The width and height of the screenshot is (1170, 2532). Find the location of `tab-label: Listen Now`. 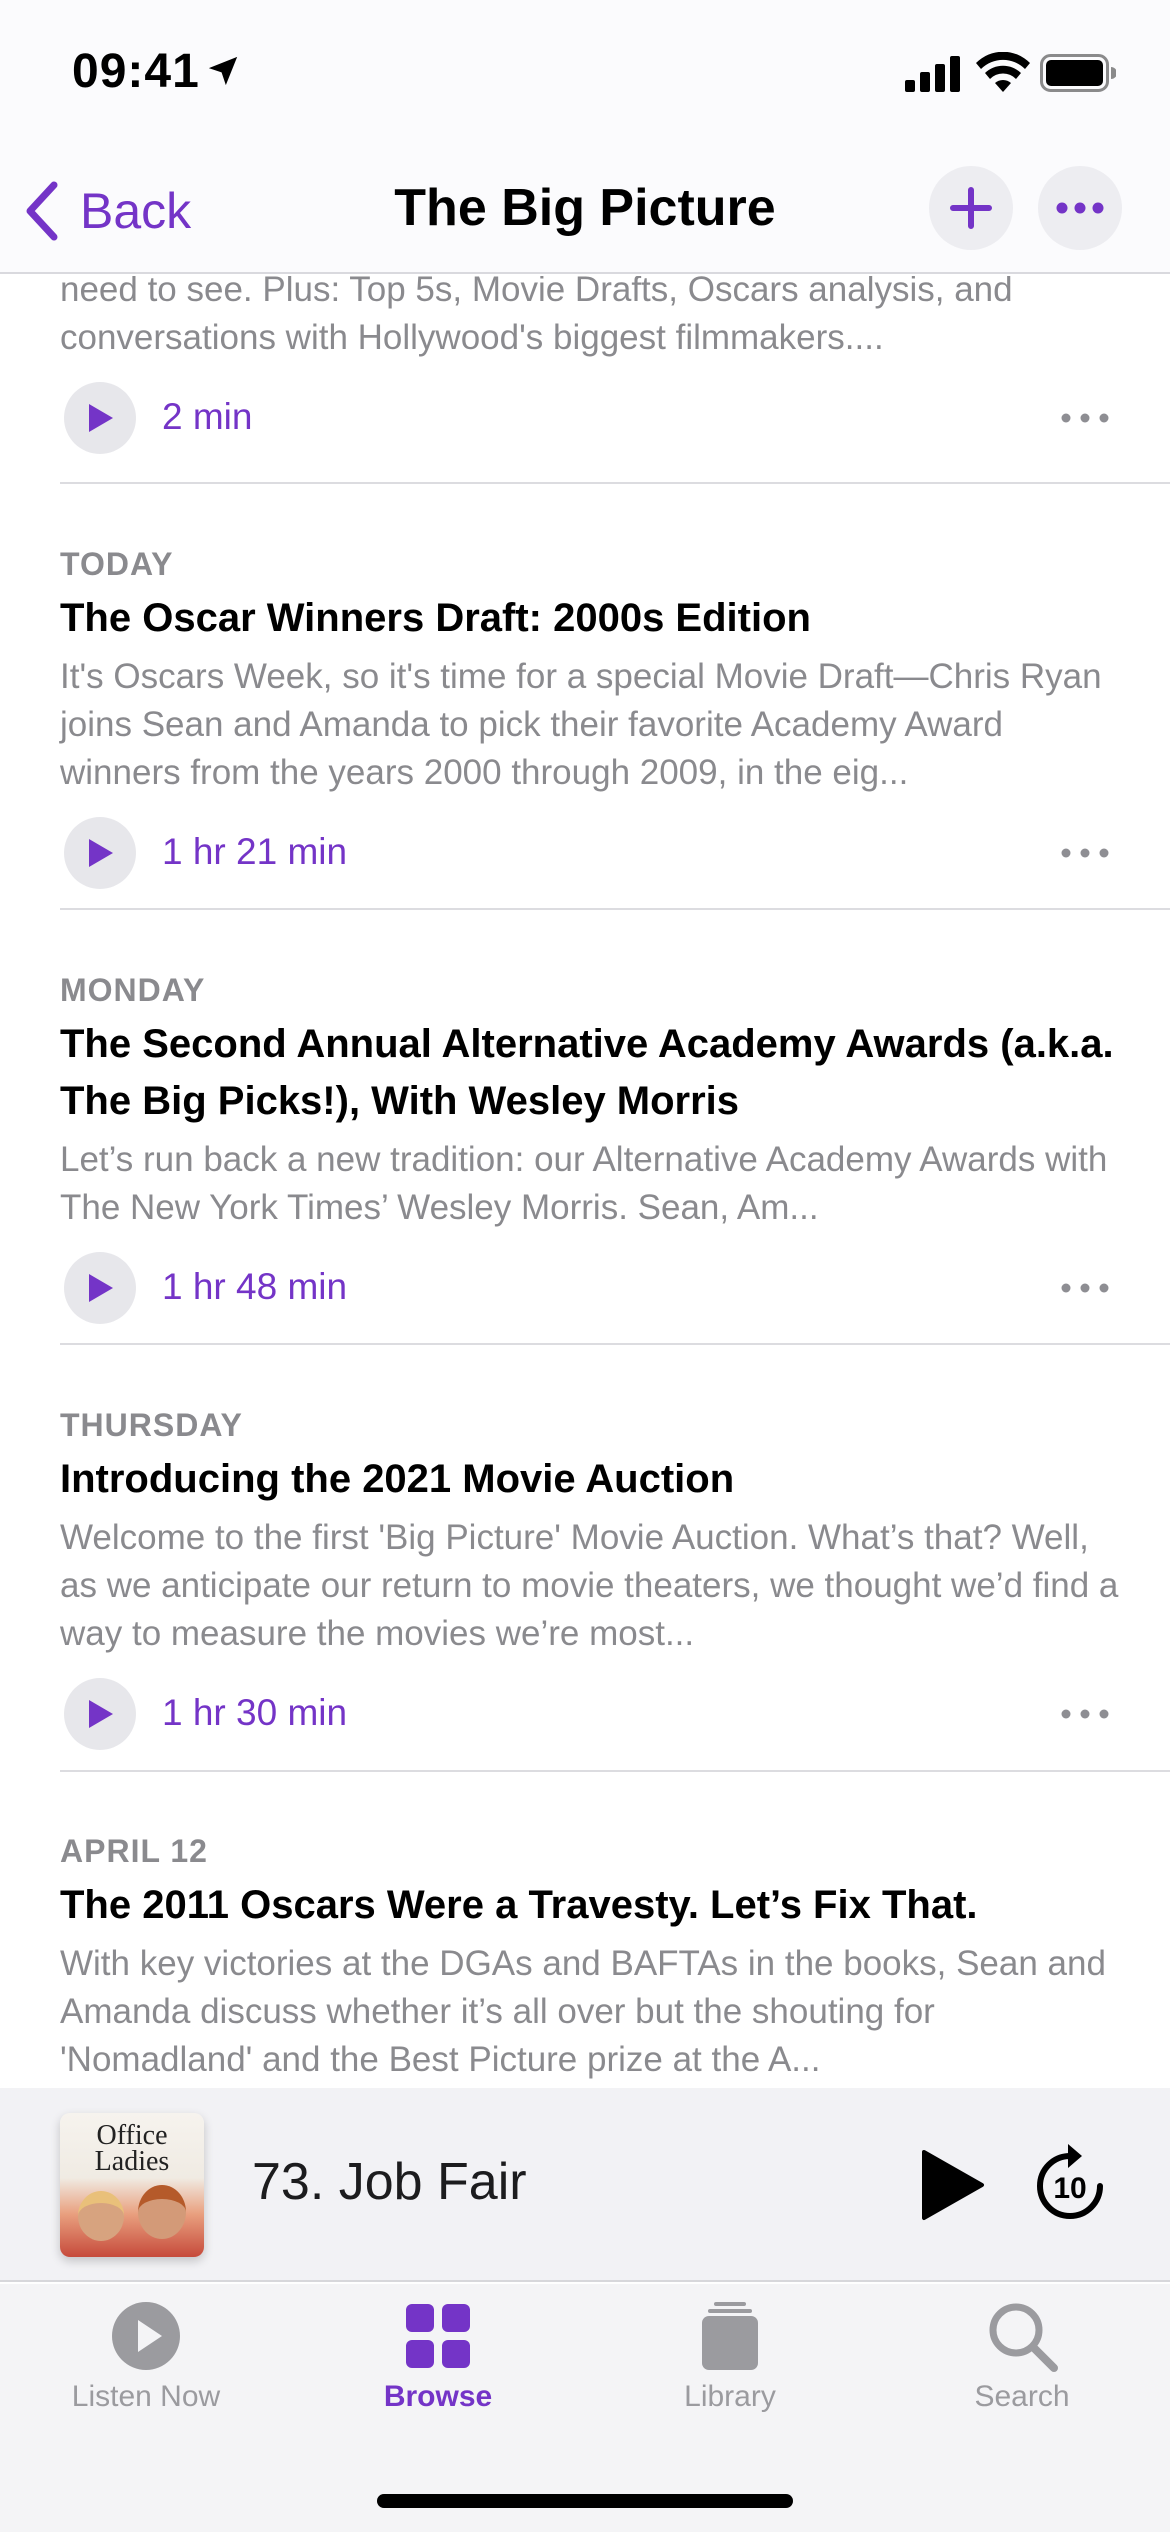

tab-label: Listen Now is located at coordinates (146, 2396).